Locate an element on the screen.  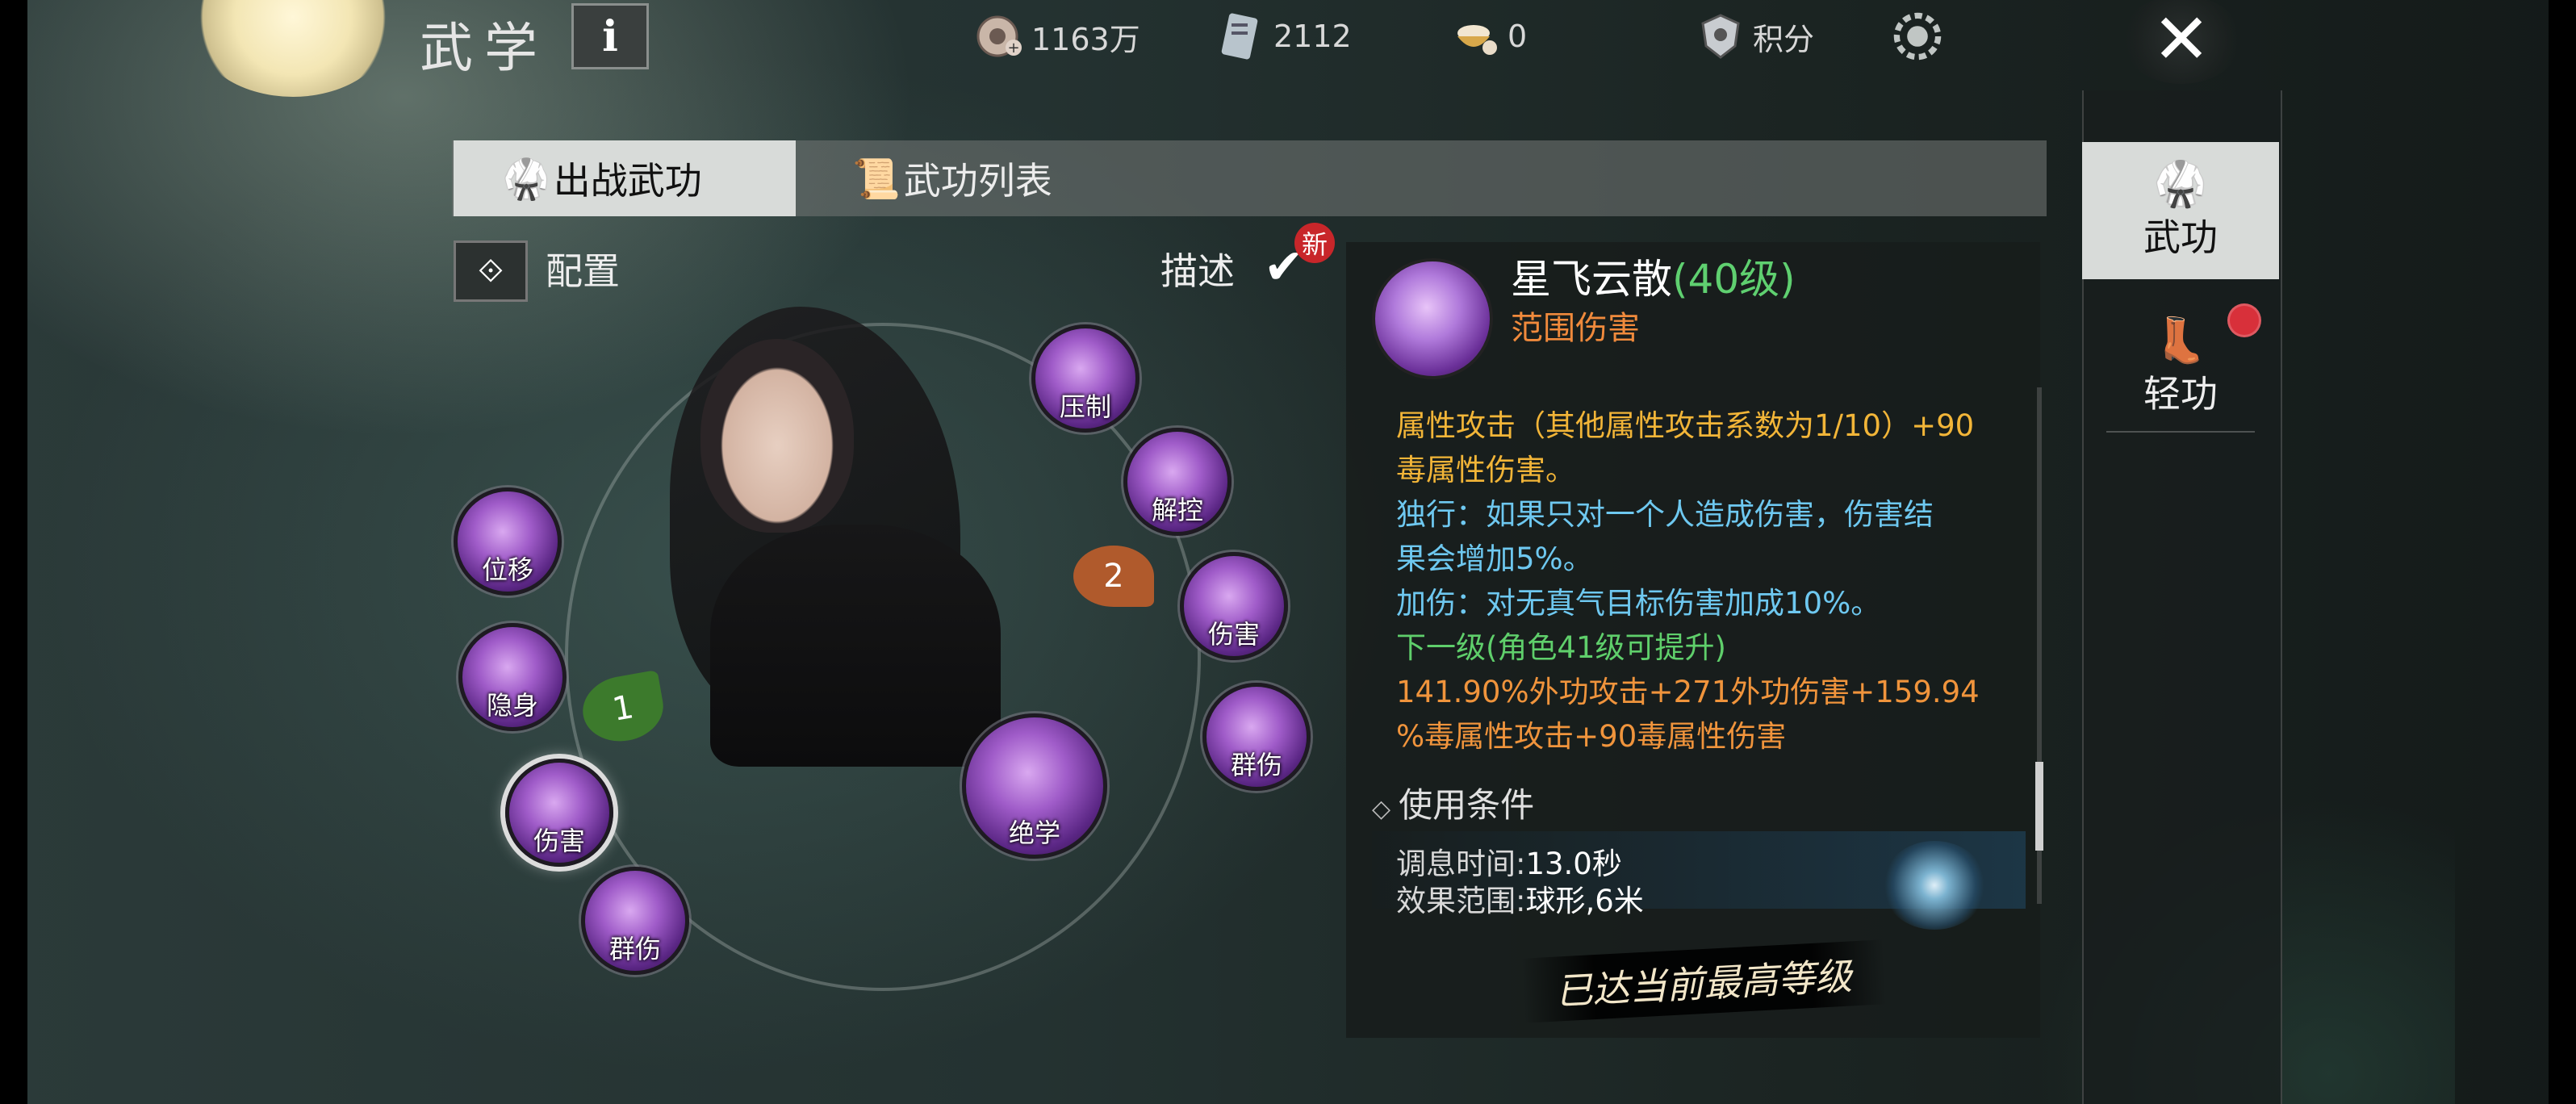
page-title: 武学 is located at coordinates (484, 48).